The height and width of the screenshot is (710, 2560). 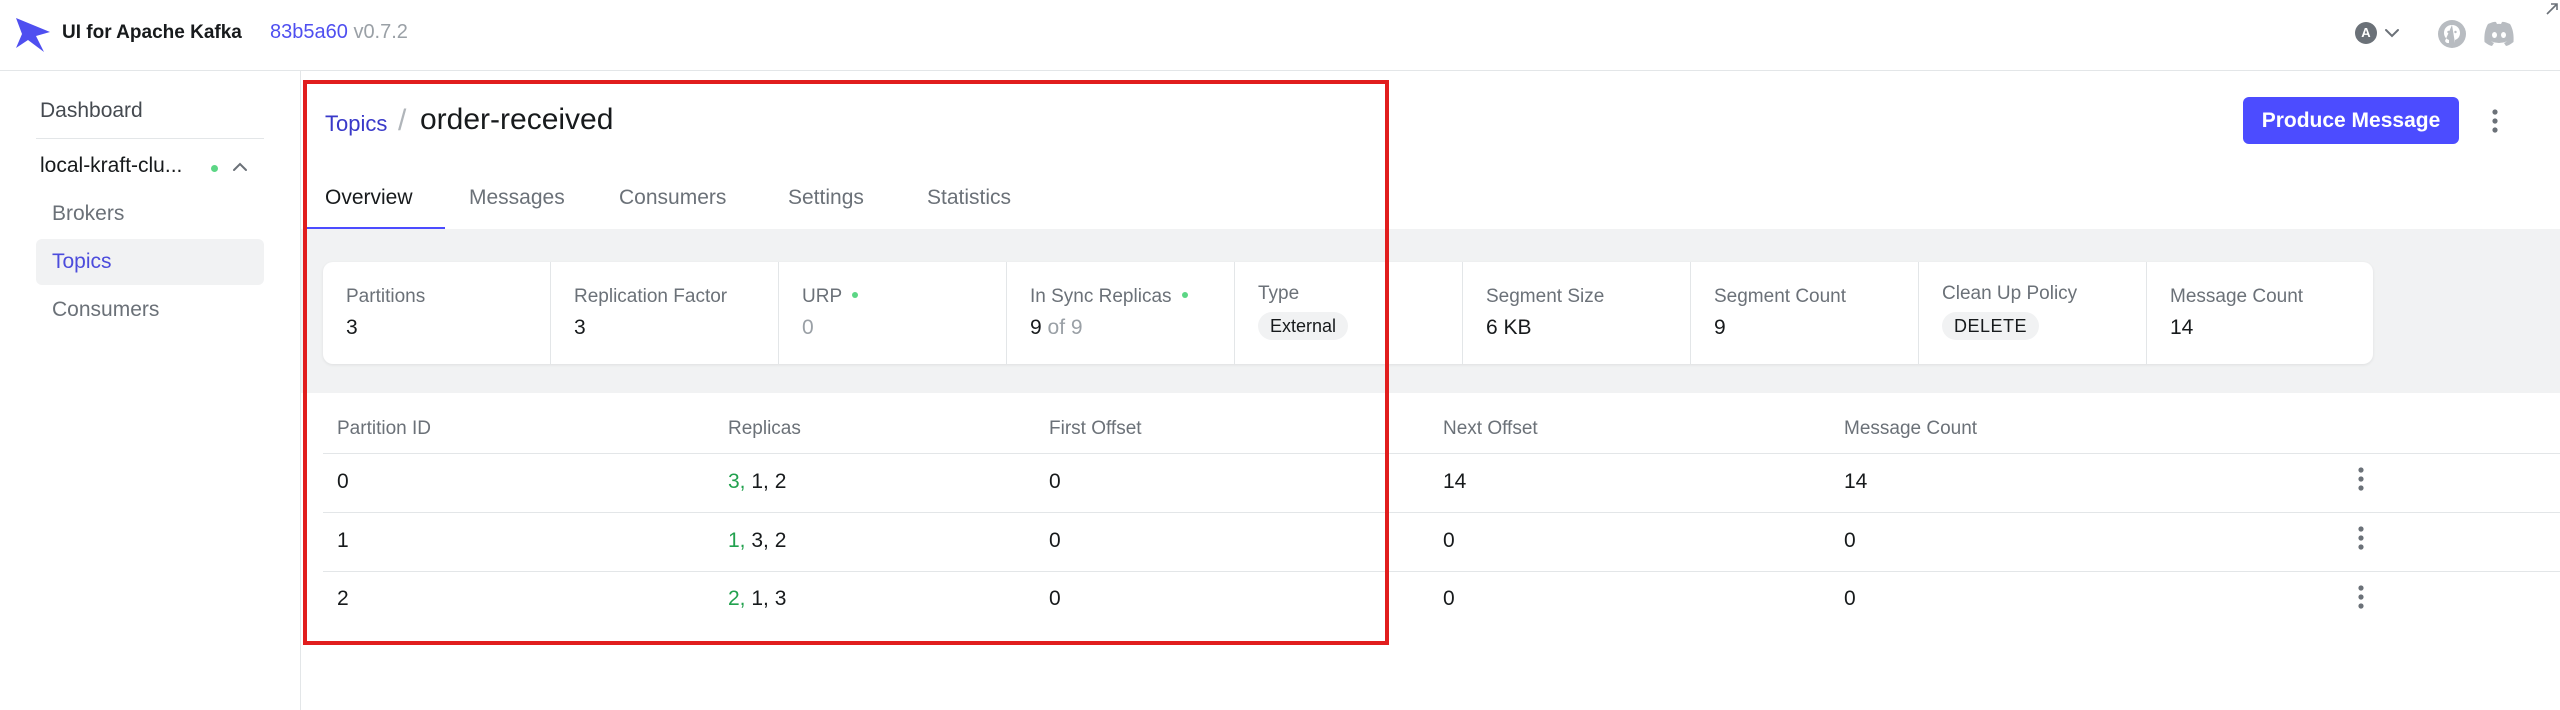 What do you see at coordinates (375, 202) in the screenshot?
I see `tab-overview: Overview` at bounding box center [375, 202].